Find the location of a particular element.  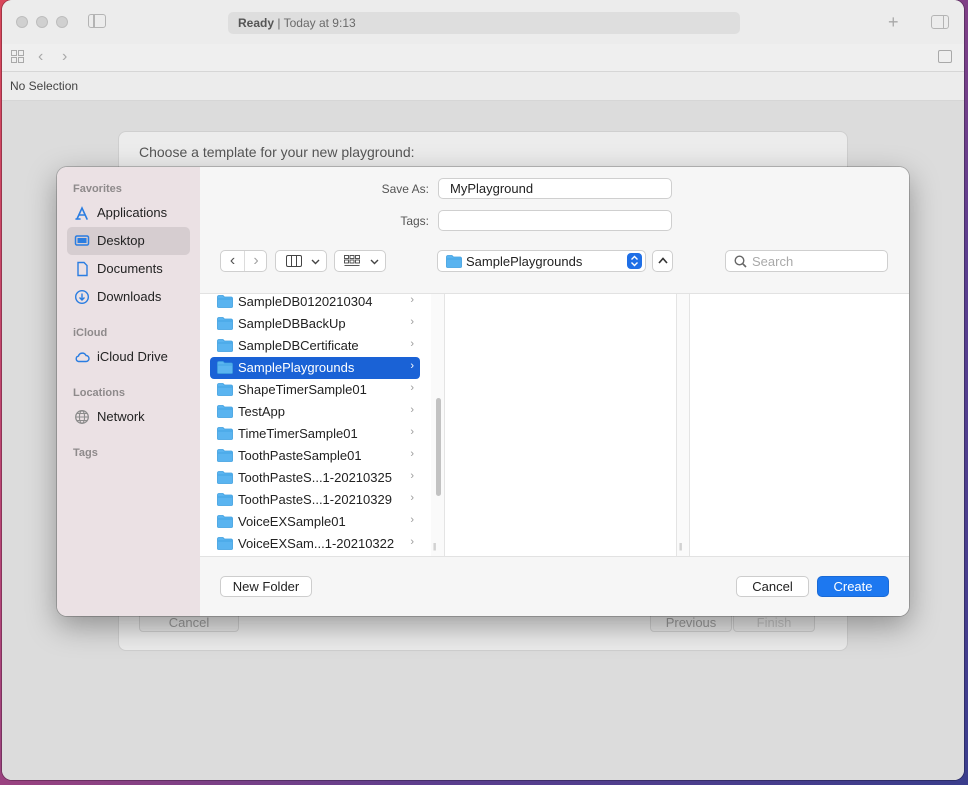

desktop-icon is located at coordinates (82, 240).